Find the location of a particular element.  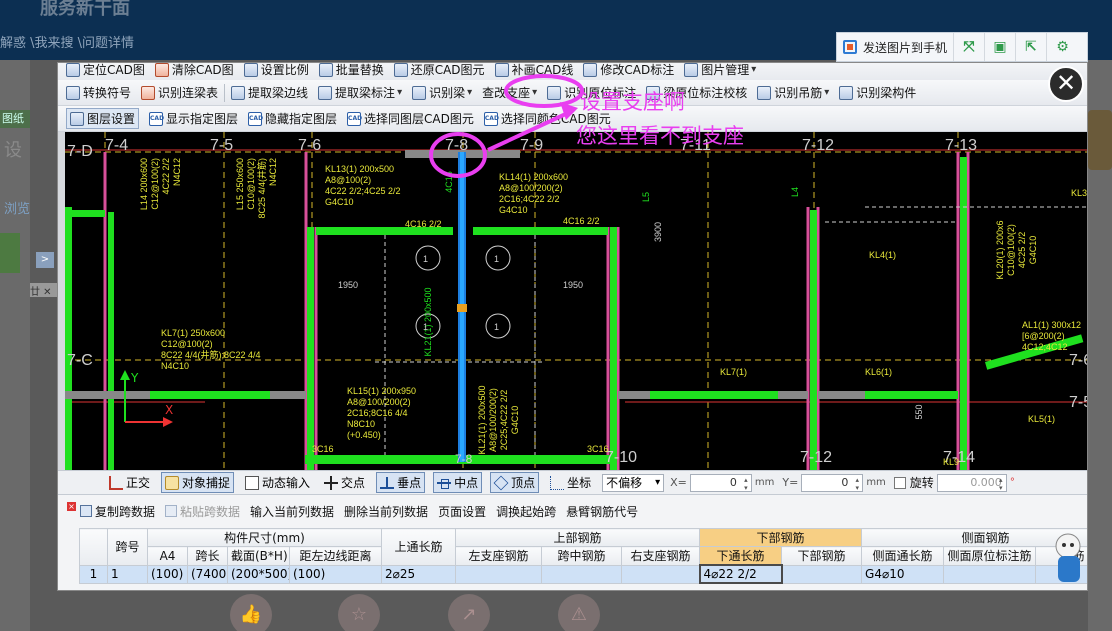

show-layer-button: CAD 显示指定图层 is located at coordinates (193, 118).